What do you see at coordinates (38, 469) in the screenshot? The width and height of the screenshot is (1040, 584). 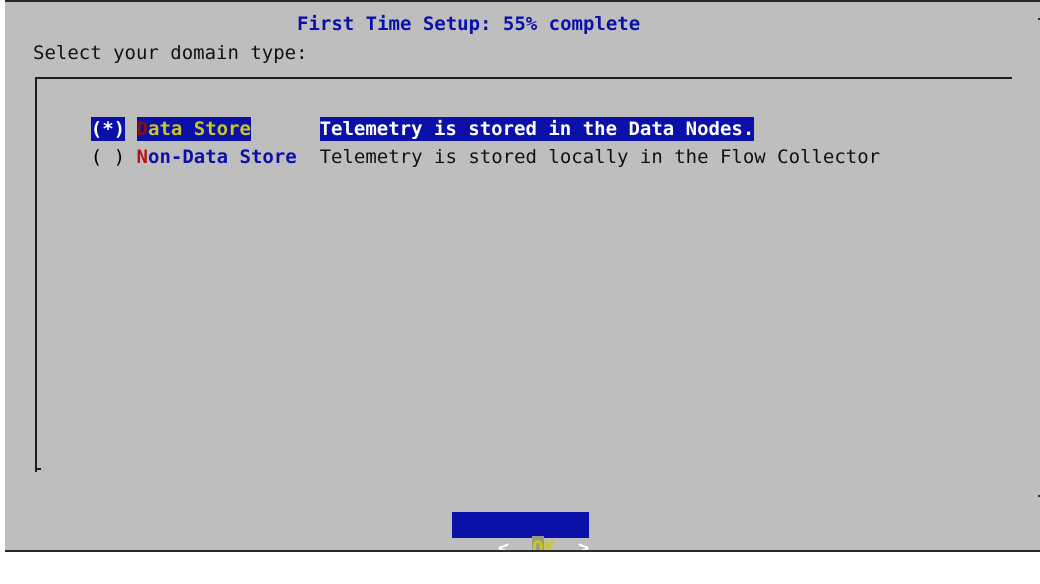 I see `list-box-corner` at bounding box center [38, 469].